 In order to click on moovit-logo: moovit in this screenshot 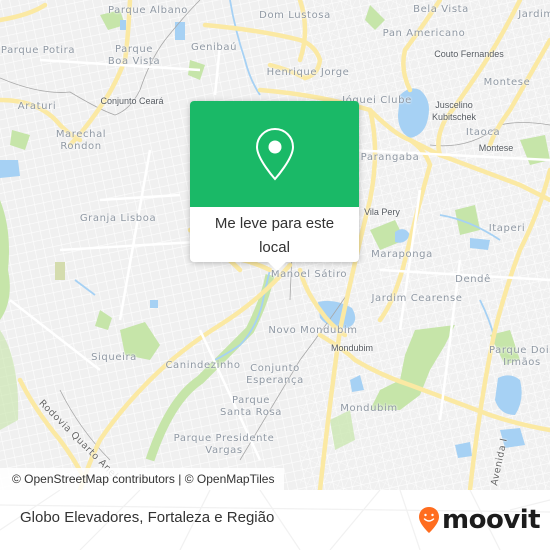, I will do `click(479, 520)`.